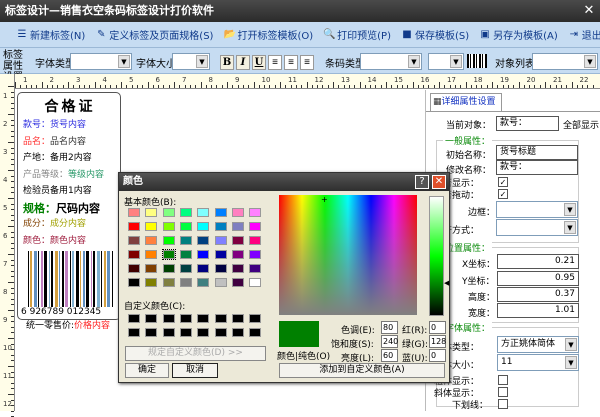 The height and width of the screenshot is (417, 600). What do you see at coordinates (195, 353) in the screenshot?
I see `define-custom-button: 规定自定义颜色(D) >>` at bounding box center [195, 353].